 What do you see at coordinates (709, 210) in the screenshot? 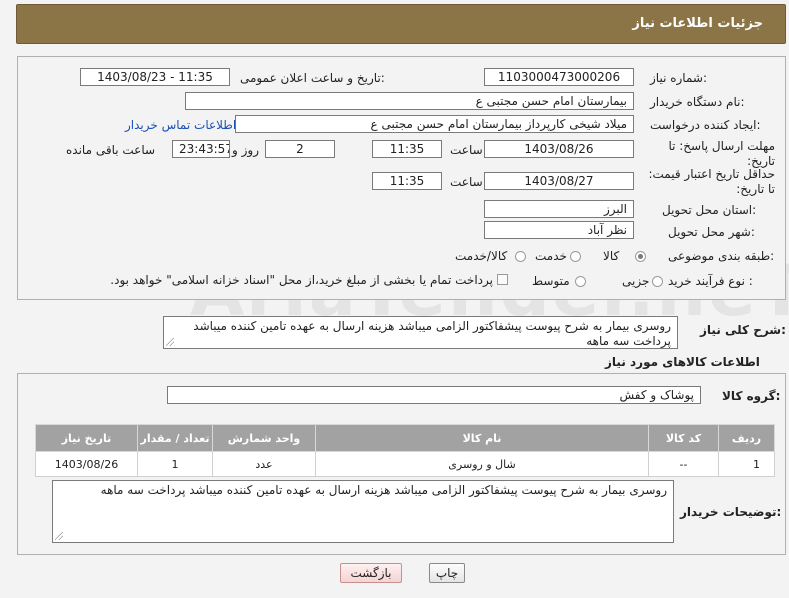
I see `province-label: استان محل تحویل:` at bounding box center [709, 210].